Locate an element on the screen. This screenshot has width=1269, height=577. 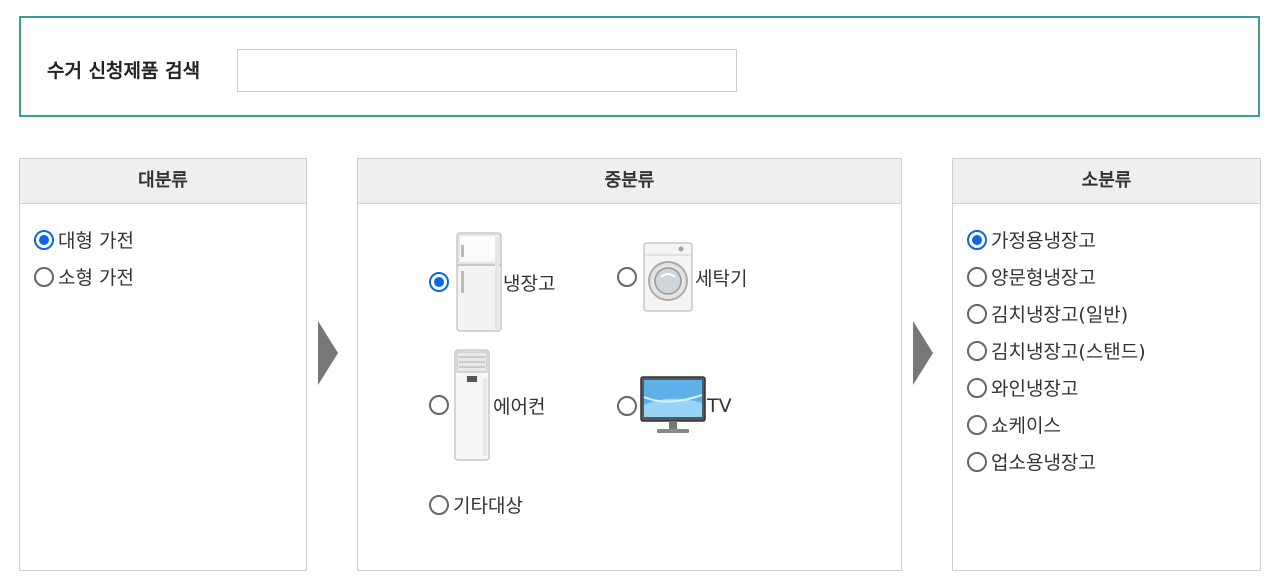
middle-category-title: 중분류 is located at coordinates (629, 181).